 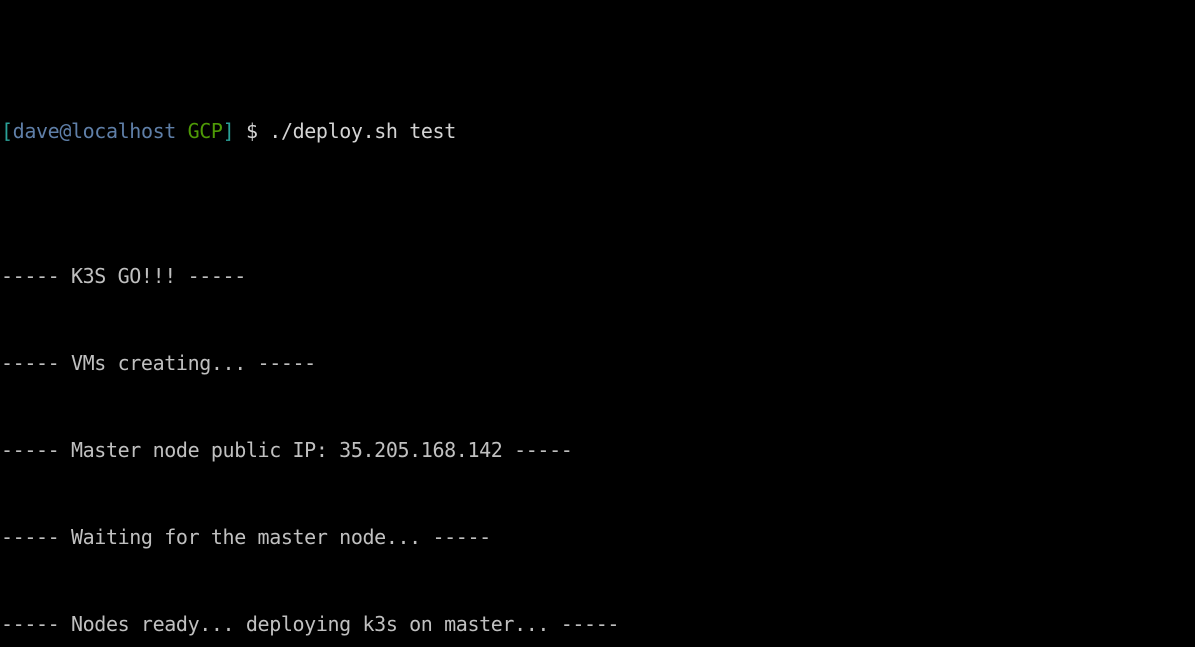 What do you see at coordinates (182, 131) in the screenshot?
I see `prompt-separator` at bounding box center [182, 131].